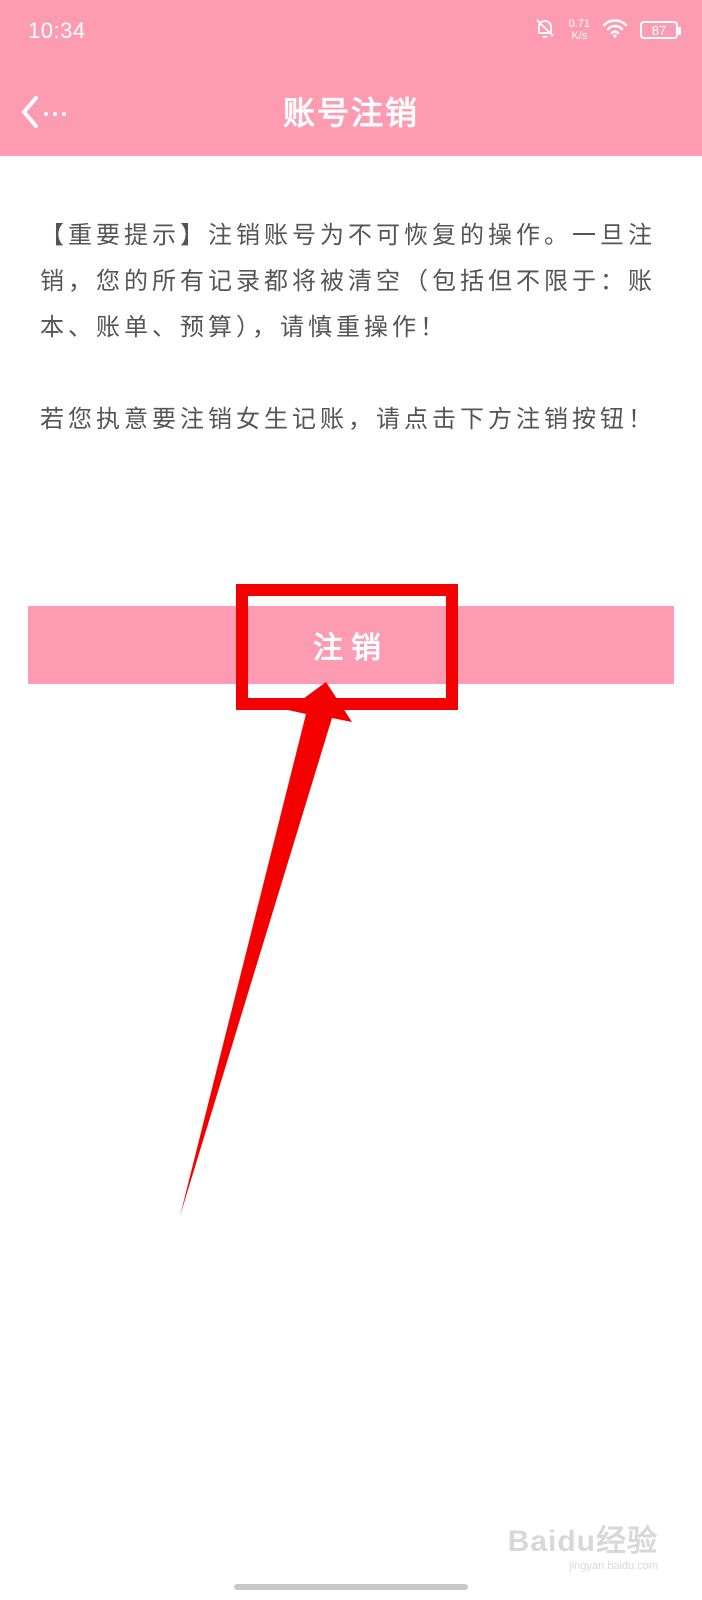 The height and width of the screenshot is (1600, 702). I want to click on home-indicator, so click(351, 1587).